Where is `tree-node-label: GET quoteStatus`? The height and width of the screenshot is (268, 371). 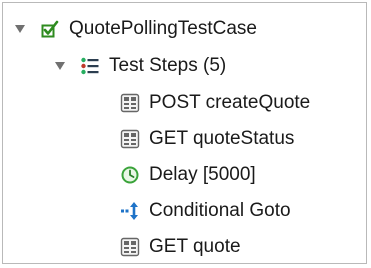
tree-node-label: GET quoteStatus is located at coordinates (222, 138).